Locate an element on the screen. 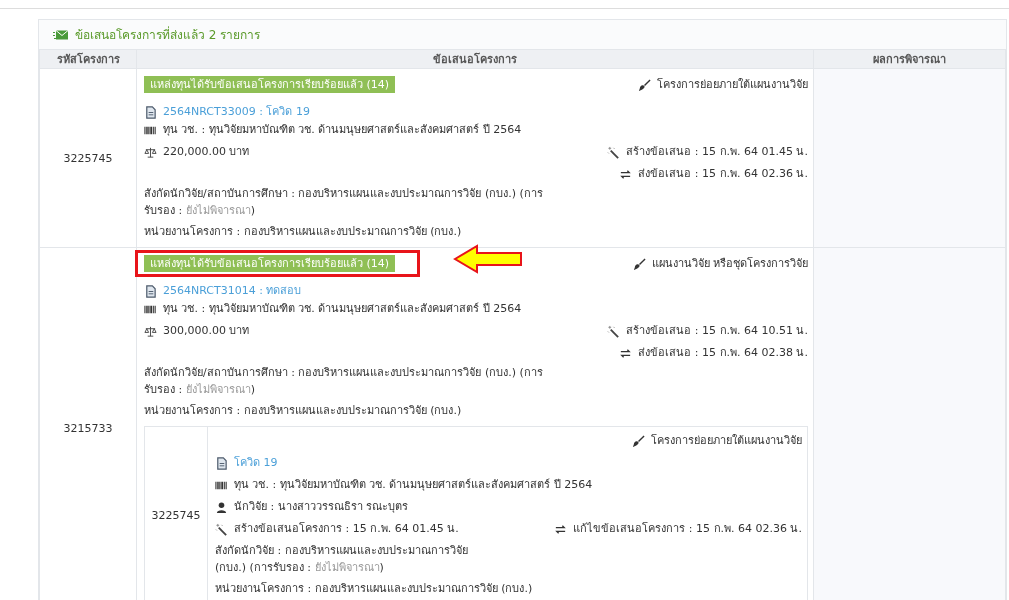 This screenshot has height=600, width=1009. affiliation-text: สังกัดนักวิจัย : กองบริหารแผนและงบประมาณการวิจัย (กบง.) (การรับรอง : ยังไม่พิจารณา) is located at coordinates (342, 559).